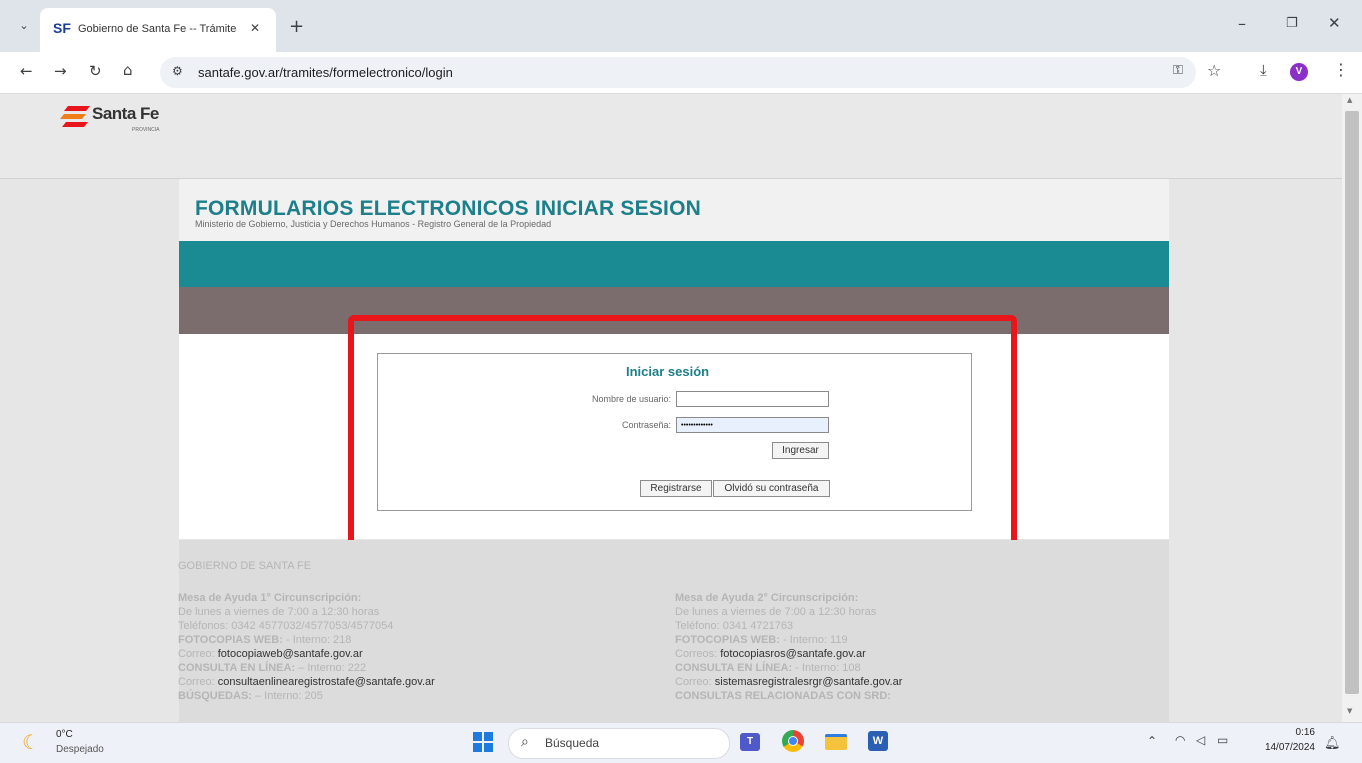 Image resolution: width=1362 pixels, height=763 pixels. What do you see at coordinates (671, 136) in the screenshot?
I see `site-header` at bounding box center [671, 136].